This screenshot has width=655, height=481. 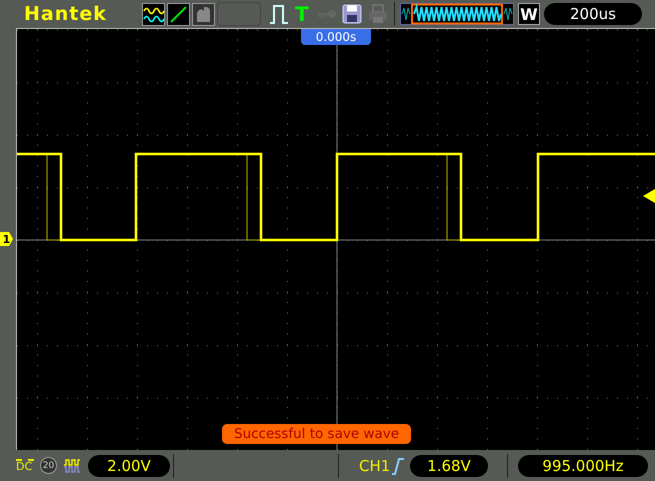 What do you see at coordinates (583, 465) in the screenshot?
I see `frequency-readout: 995.000Hz` at bounding box center [583, 465].